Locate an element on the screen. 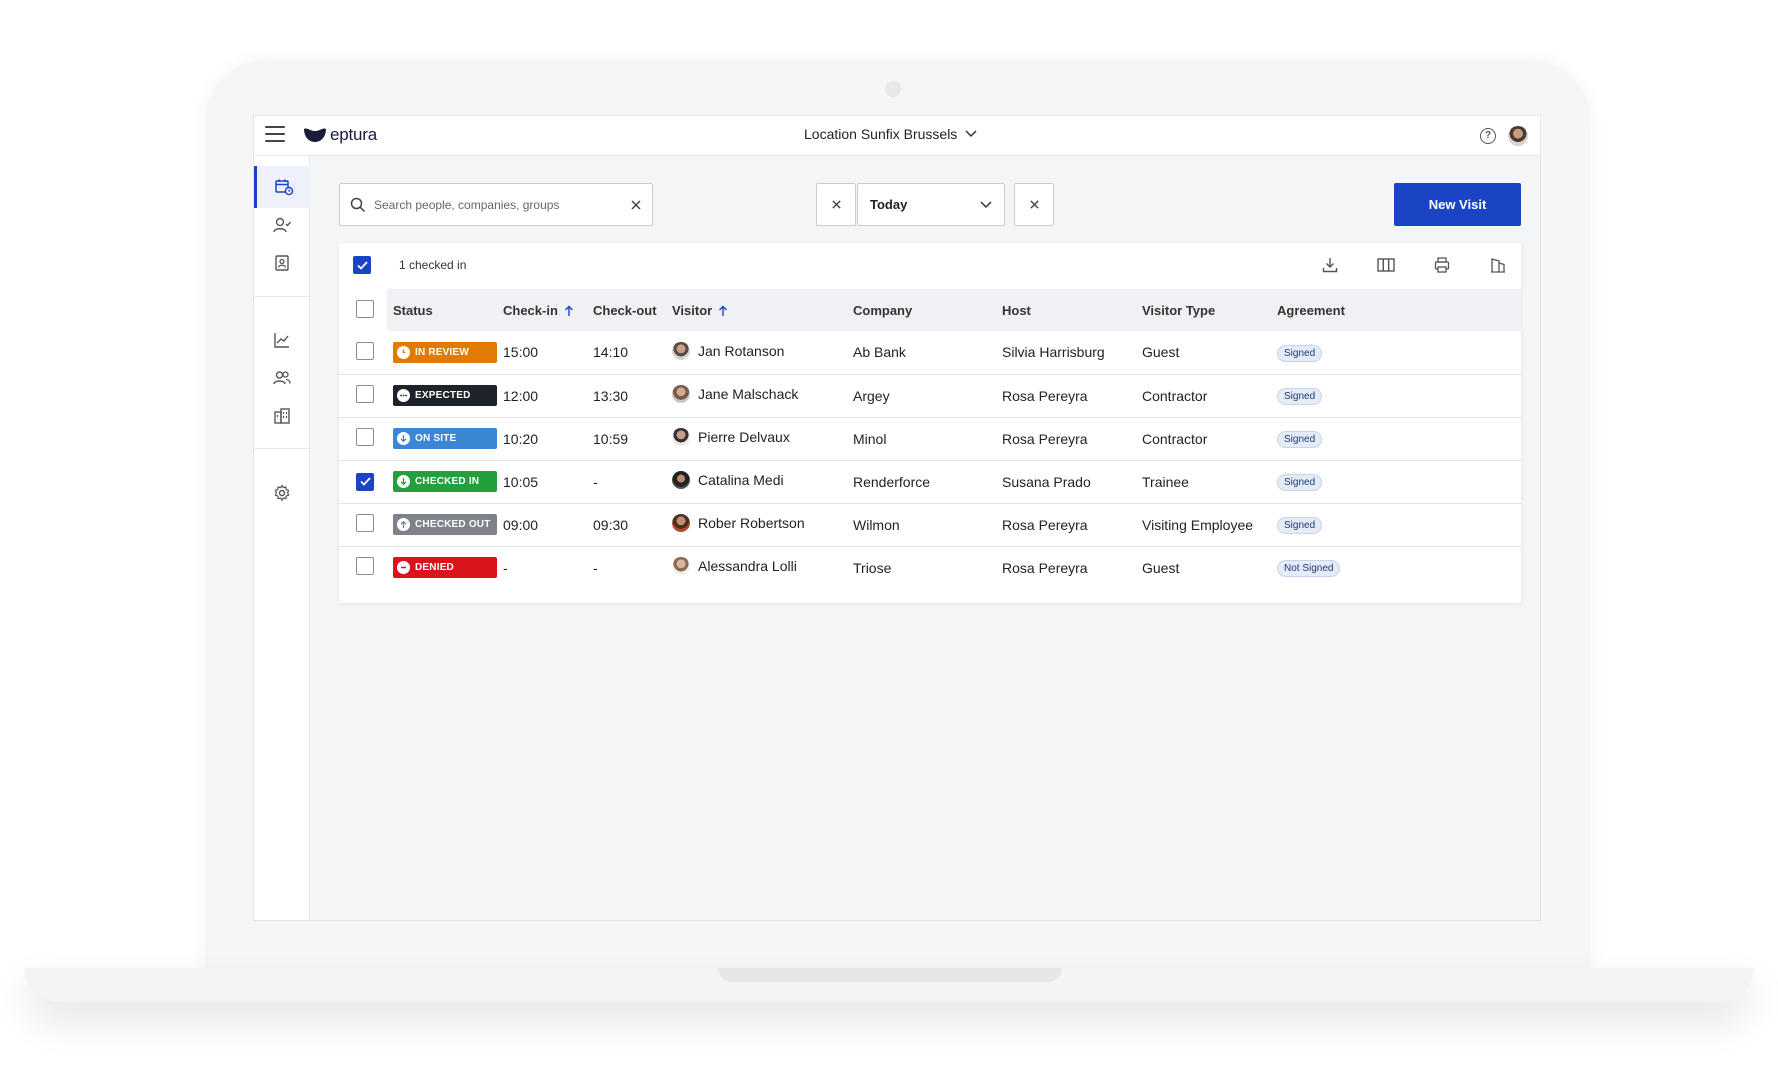 The image size is (1778, 1085). select-all-checkbox is located at coordinates (362, 265).